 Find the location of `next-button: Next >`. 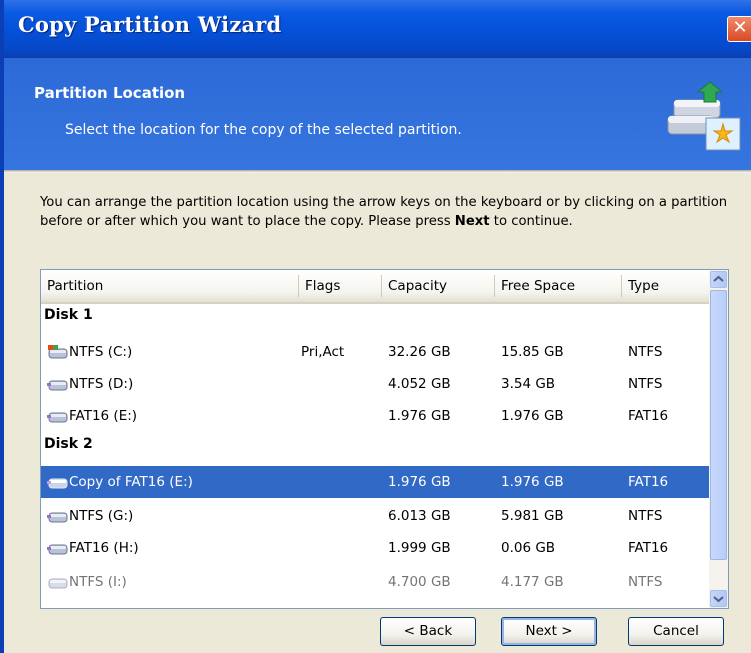

next-button: Next > is located at coordinates (549, 631).